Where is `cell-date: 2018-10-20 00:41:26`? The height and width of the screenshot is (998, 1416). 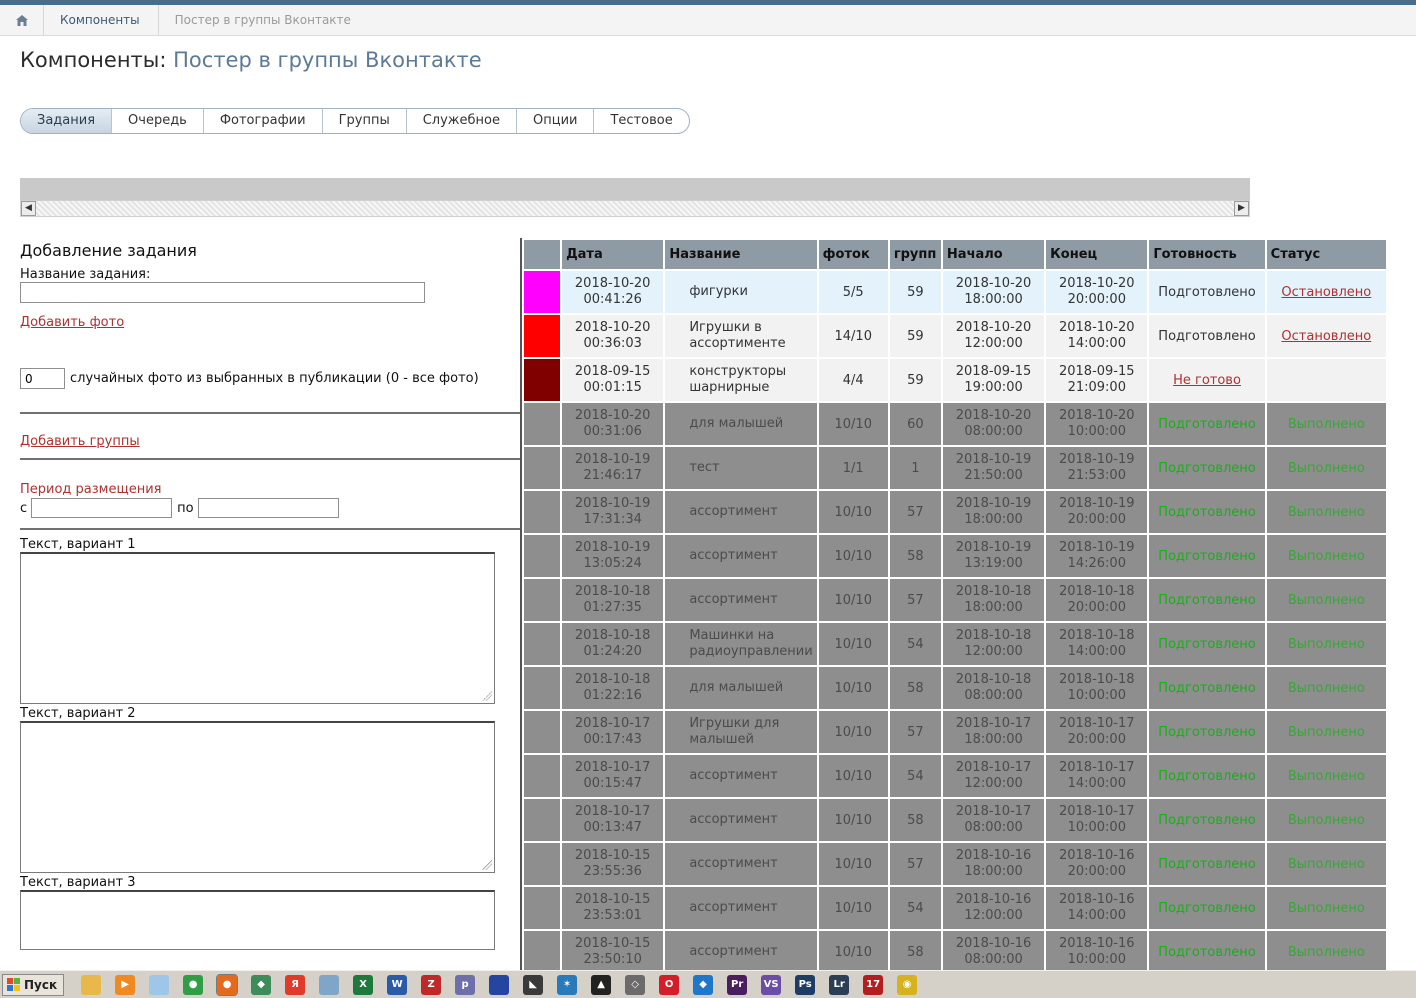
cell-date: 2018-10-20 00:41:26 is located at coordinates (613, 292).